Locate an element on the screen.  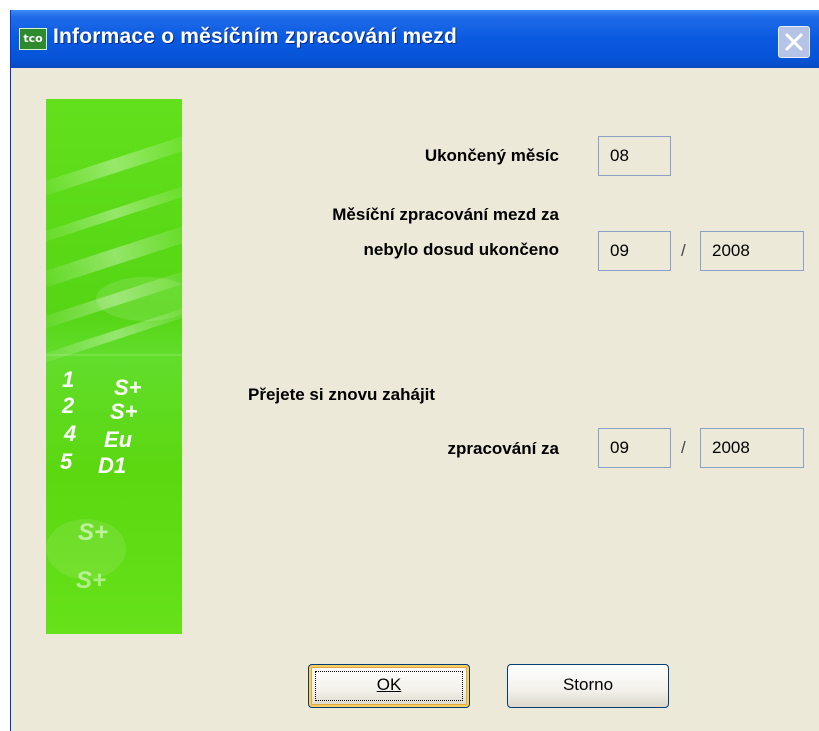
side-symbol-eu: Eu is located at coordinates (118, 439).